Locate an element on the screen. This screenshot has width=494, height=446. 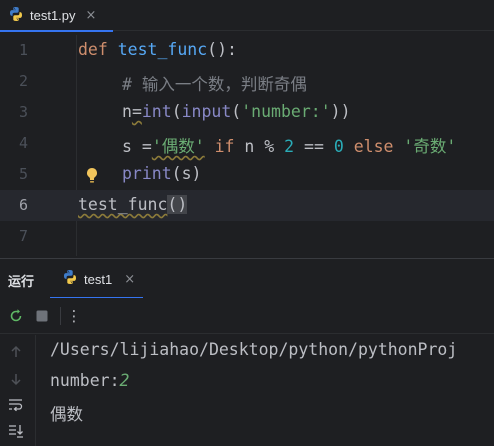
code-line-6: 6 test_func() is located at coordinates (247, 205).